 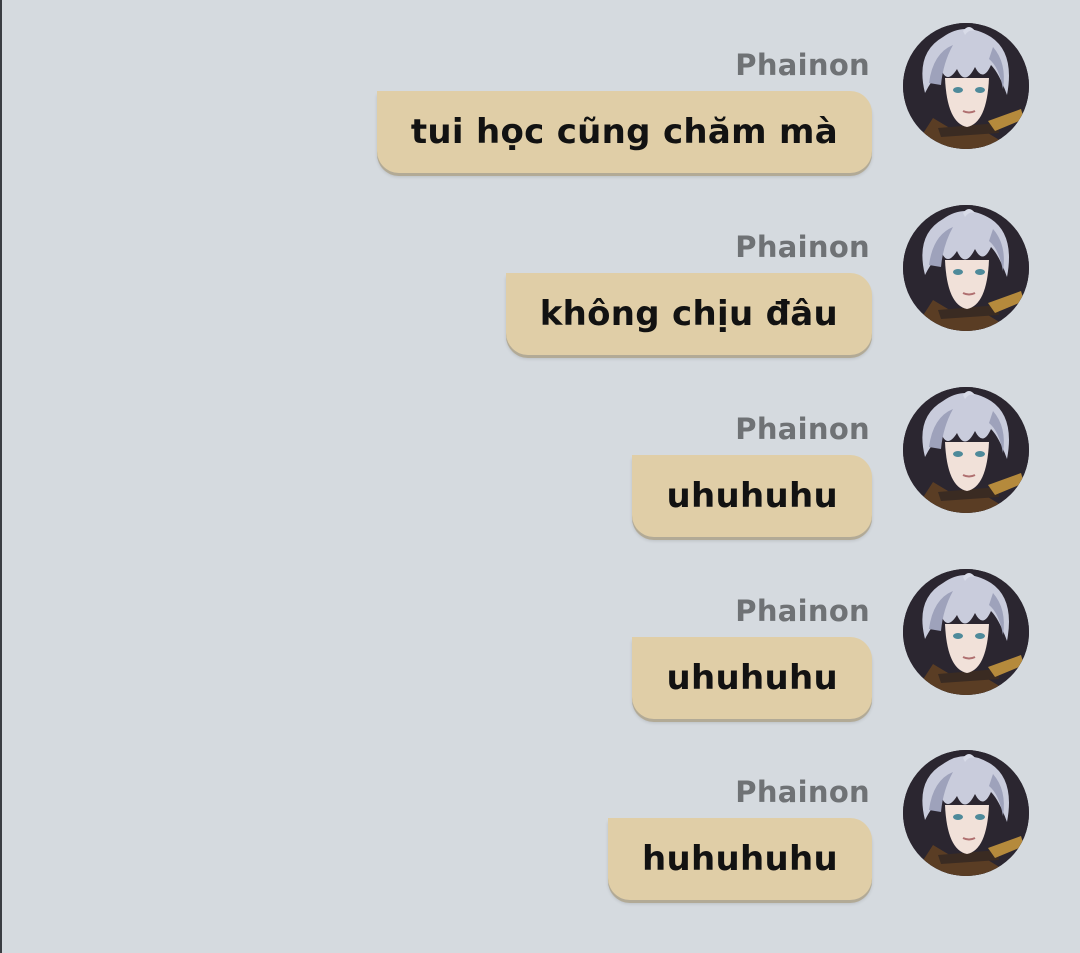 What do you see at coordinates (688, 314) in the screenshot?
I see `message-bubble: không chịu đâu` at bounding box center [688, 314].